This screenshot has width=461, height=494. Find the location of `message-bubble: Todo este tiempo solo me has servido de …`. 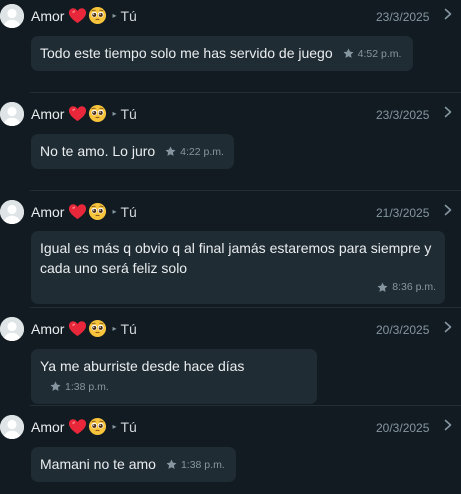

message-bubble: Todo este tiempo solo me has servido de … is located at coordinates (222, 53).